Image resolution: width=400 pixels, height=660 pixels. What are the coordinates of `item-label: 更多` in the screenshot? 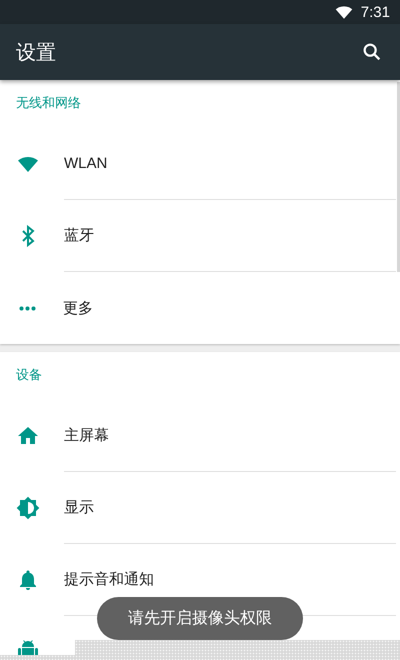 It's located at (78, 308).